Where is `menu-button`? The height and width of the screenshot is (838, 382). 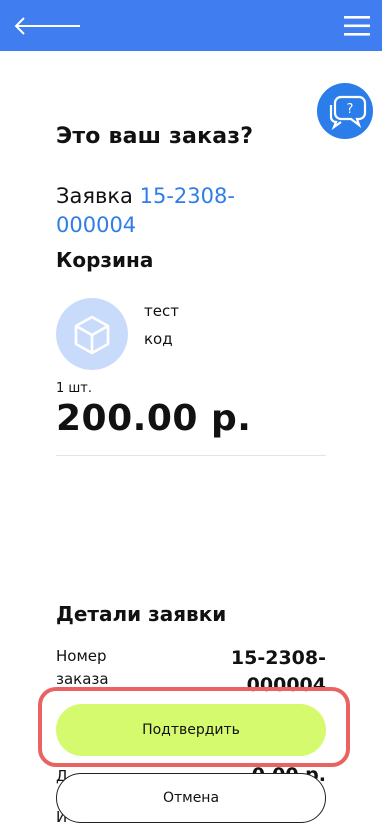 menu-button is located at coordinates (357, 26).